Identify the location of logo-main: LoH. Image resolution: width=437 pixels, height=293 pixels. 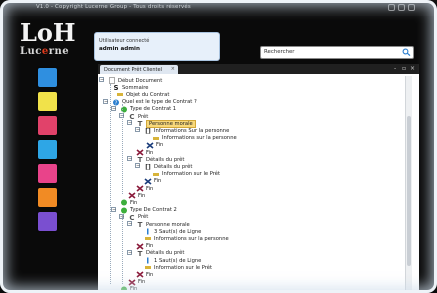
(48, 32).